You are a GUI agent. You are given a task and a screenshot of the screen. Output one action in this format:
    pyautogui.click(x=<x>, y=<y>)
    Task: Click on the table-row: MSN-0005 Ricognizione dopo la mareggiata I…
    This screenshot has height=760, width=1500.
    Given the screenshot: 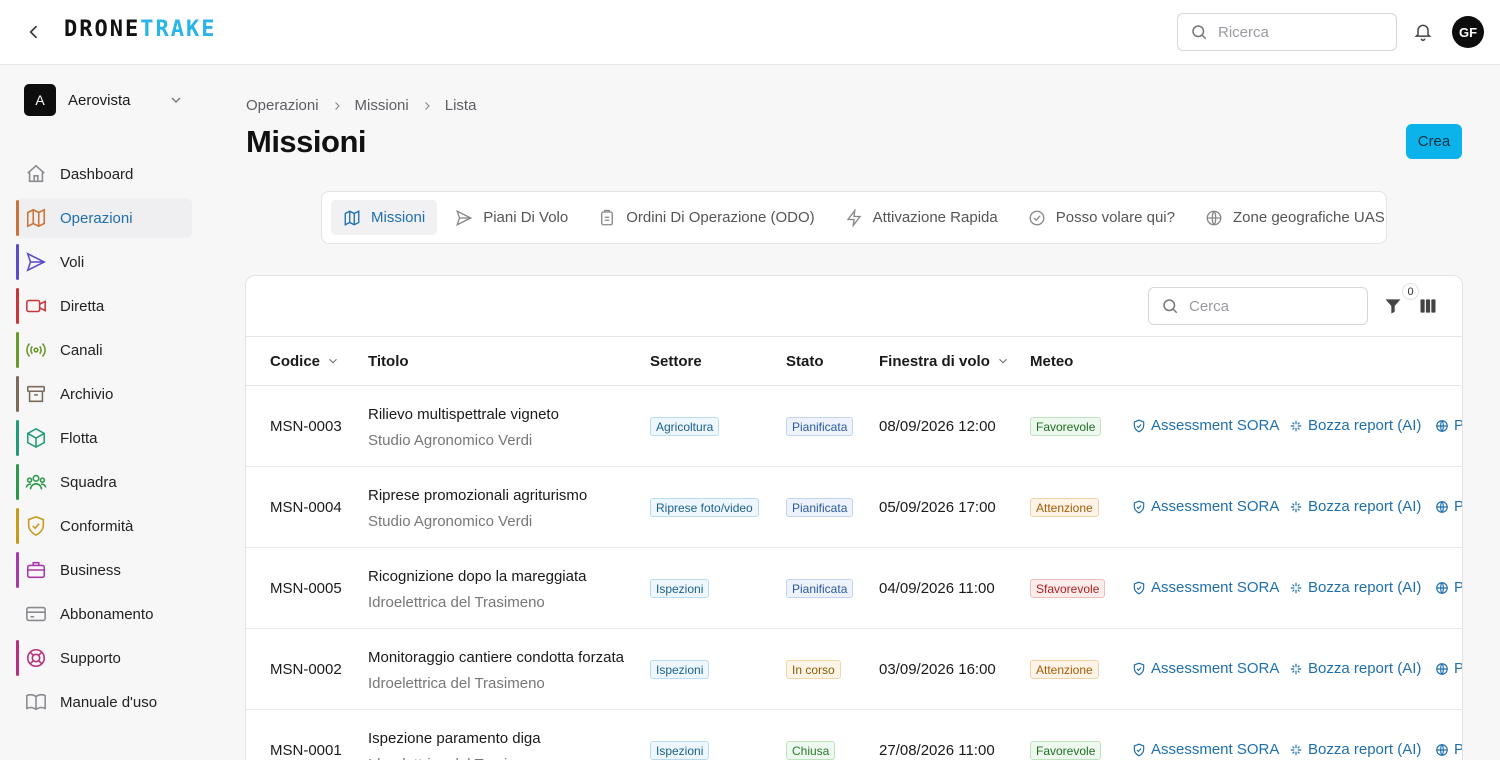 What is the action you would take?
    pyautogui.click(x=854, y=588)
    